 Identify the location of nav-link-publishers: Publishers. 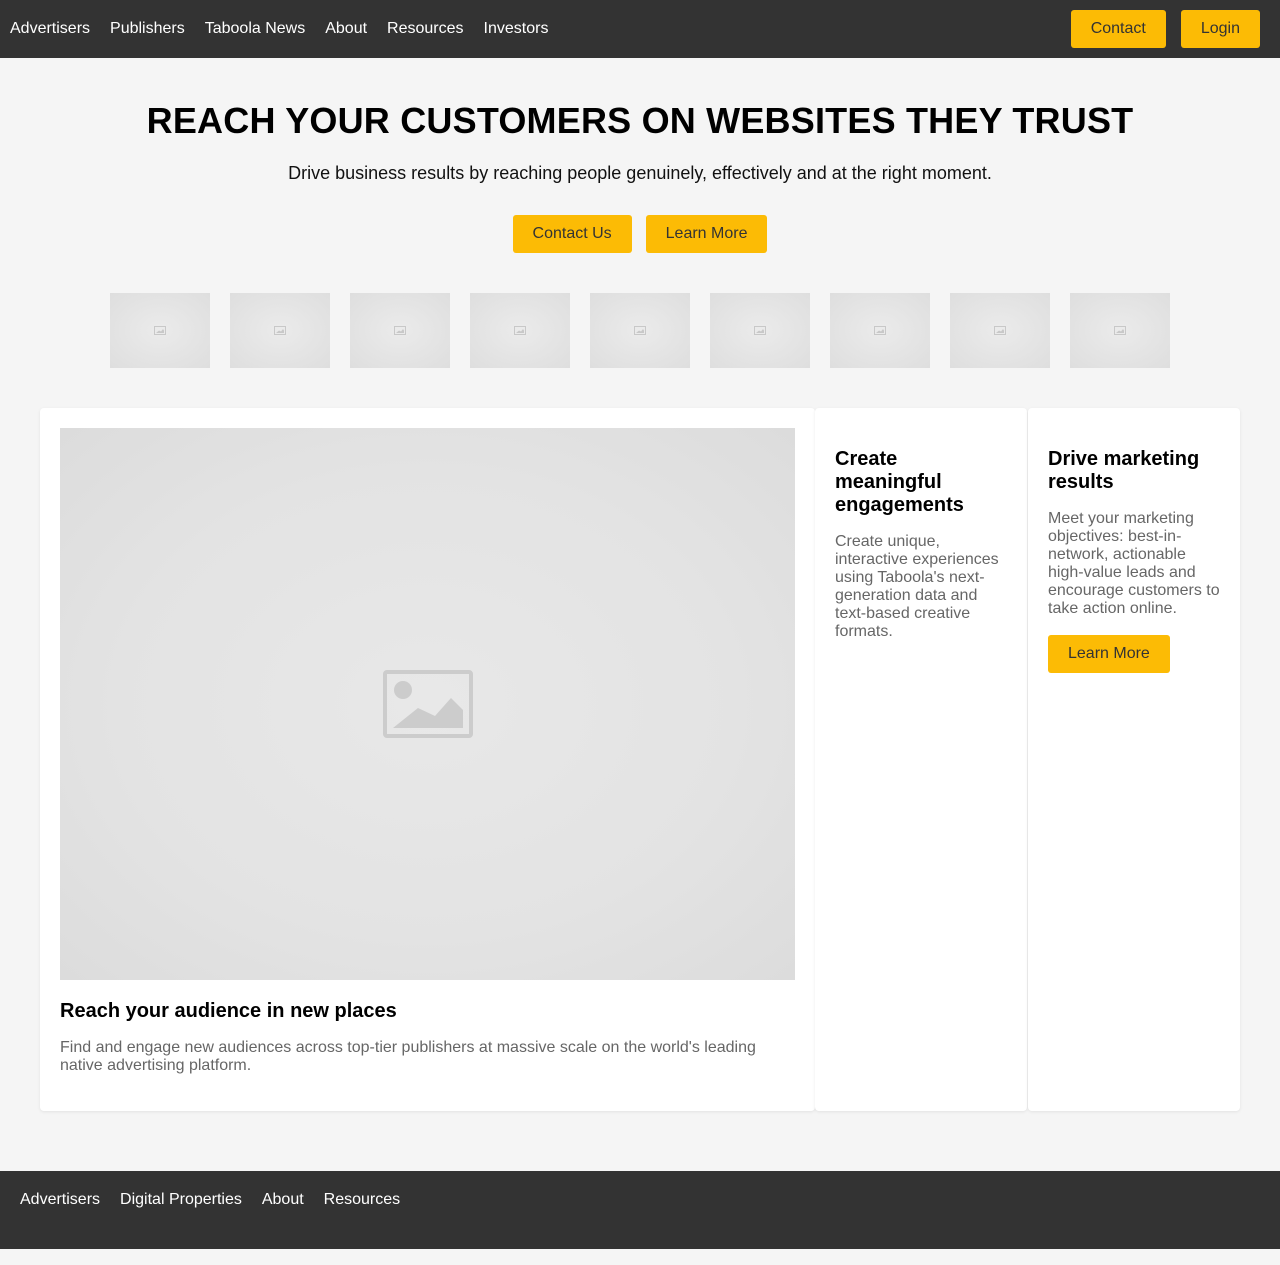
(147, 29).